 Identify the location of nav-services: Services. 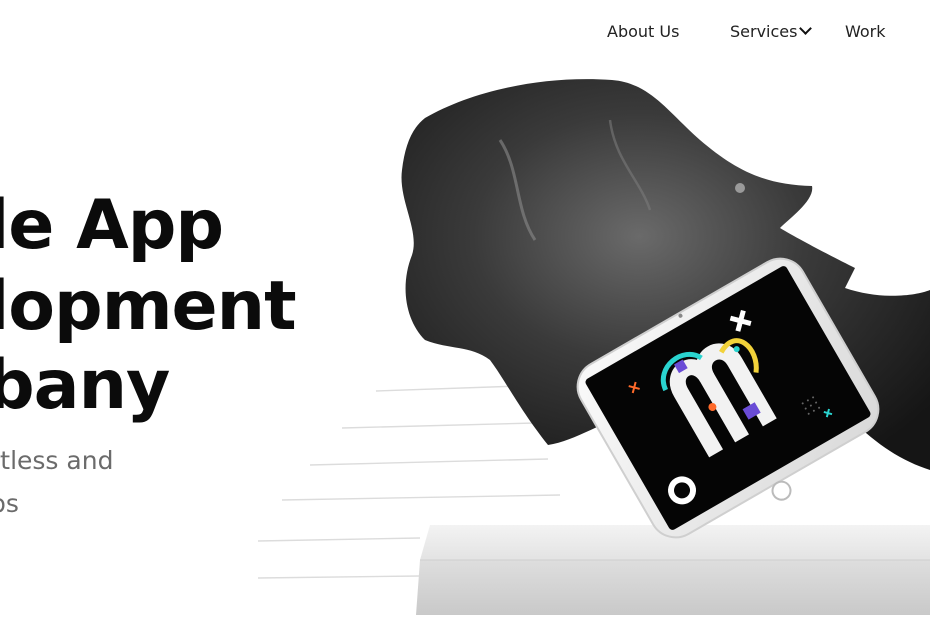
(771, 31).